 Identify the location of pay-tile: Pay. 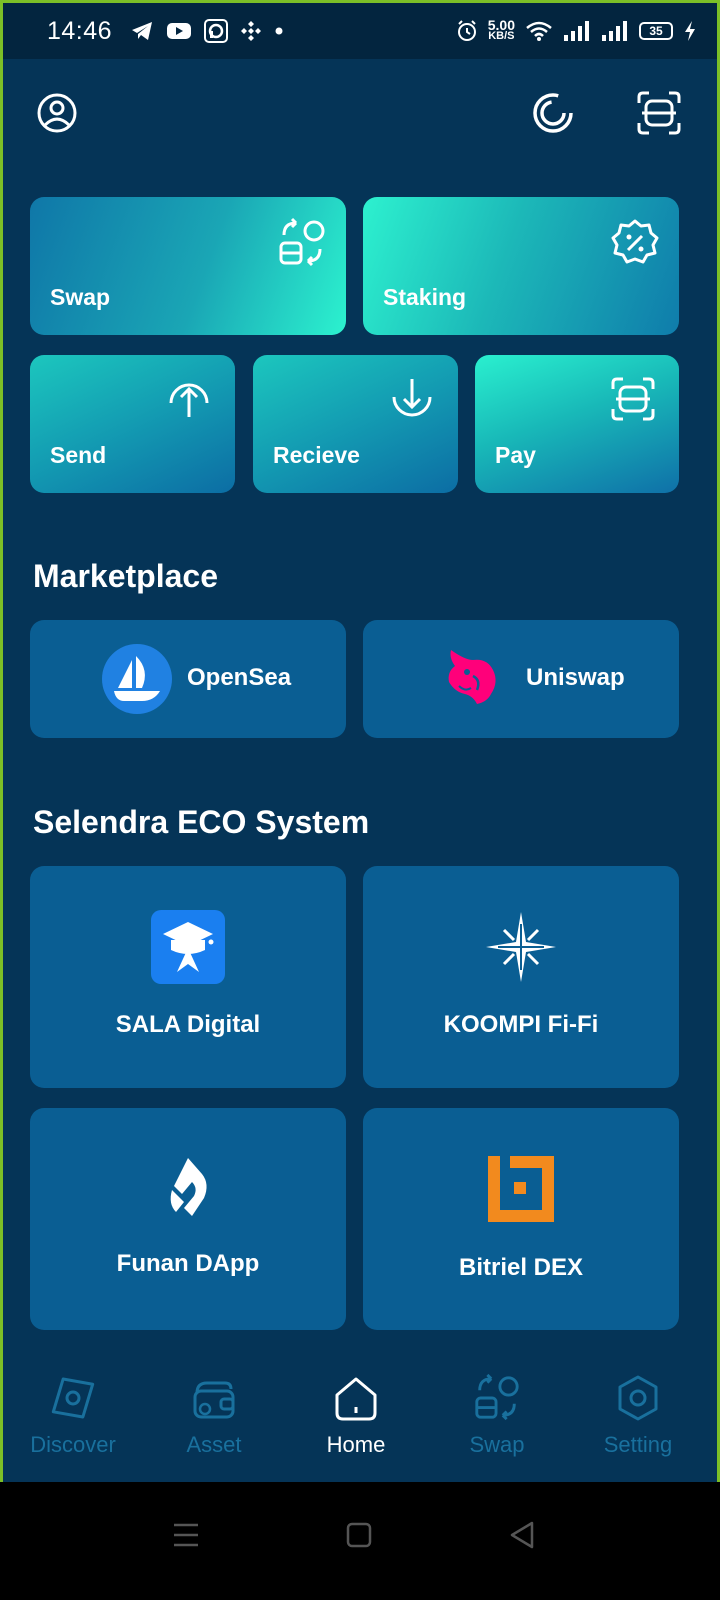
(577, 424).